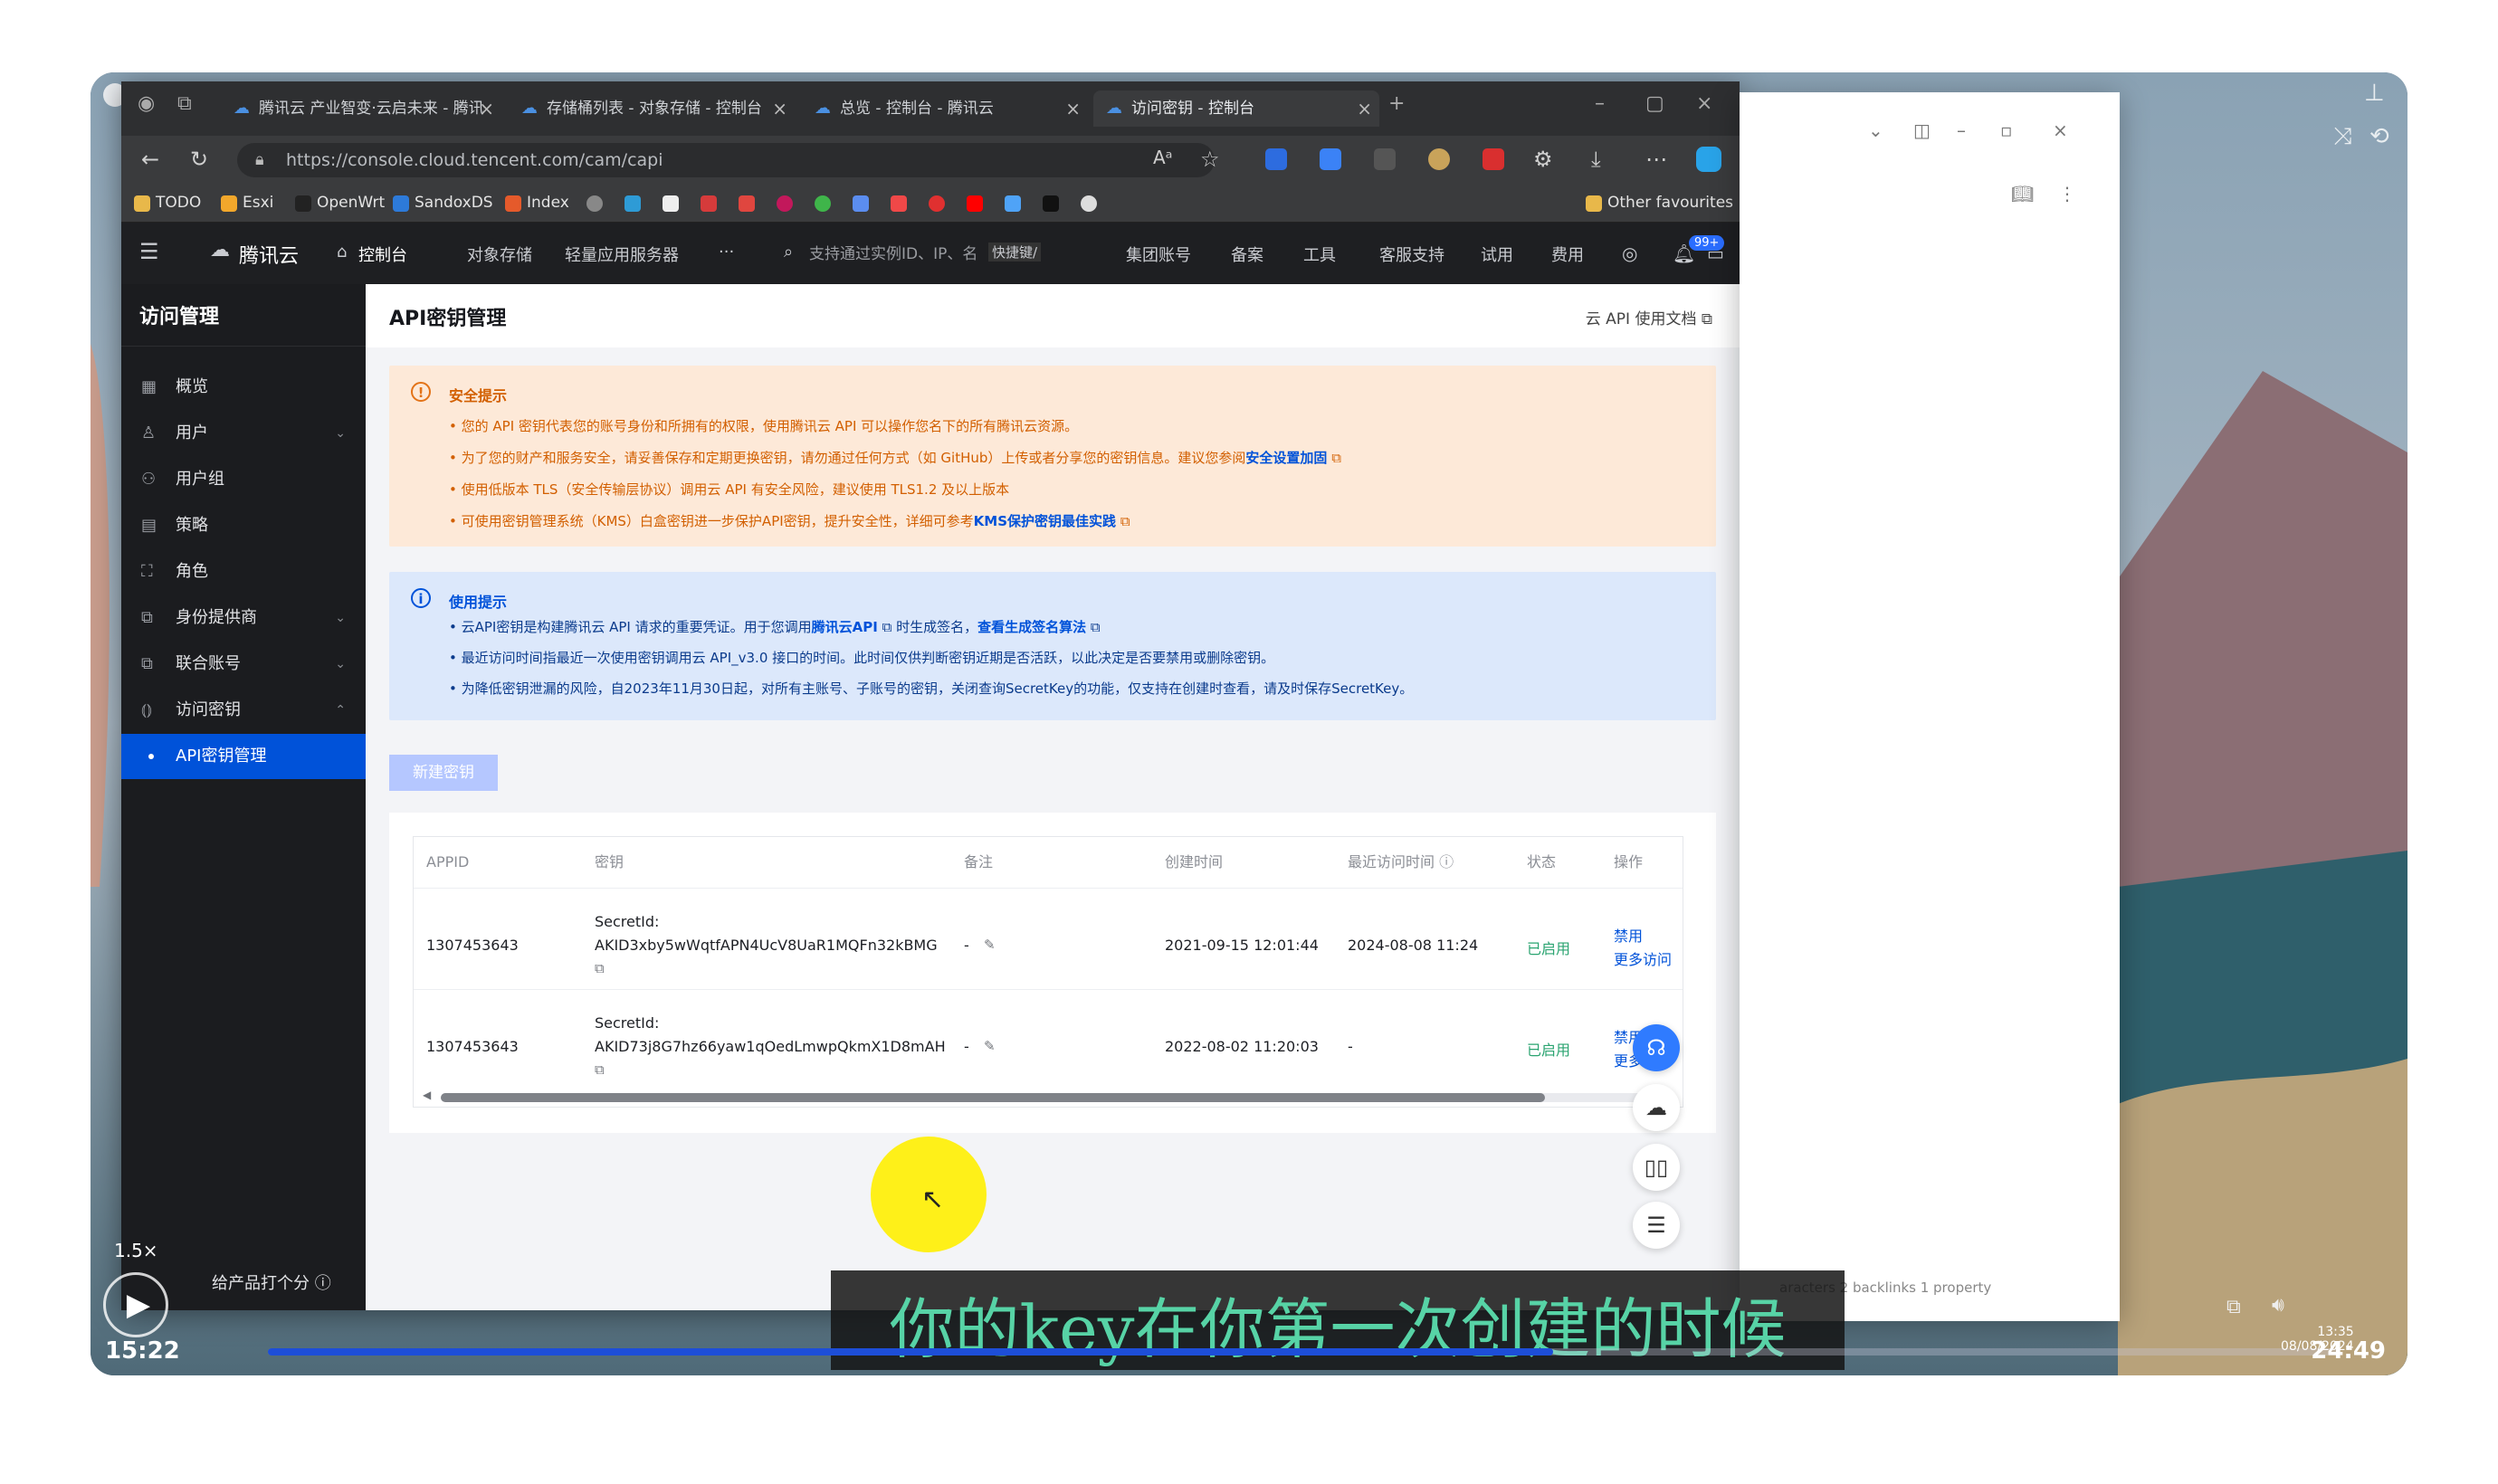 This screenshot has width=2498, height=1484. Describe the element at coordinates (1497, 254) in the screenshot. I see `nav-trial: 试用` at that location.